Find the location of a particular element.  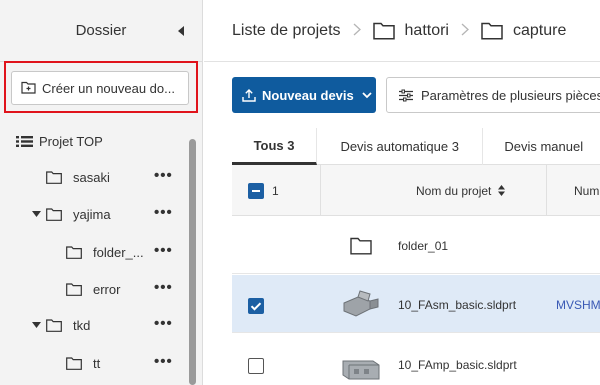

tree-item-label: tt is located at coordinates (97, 363).